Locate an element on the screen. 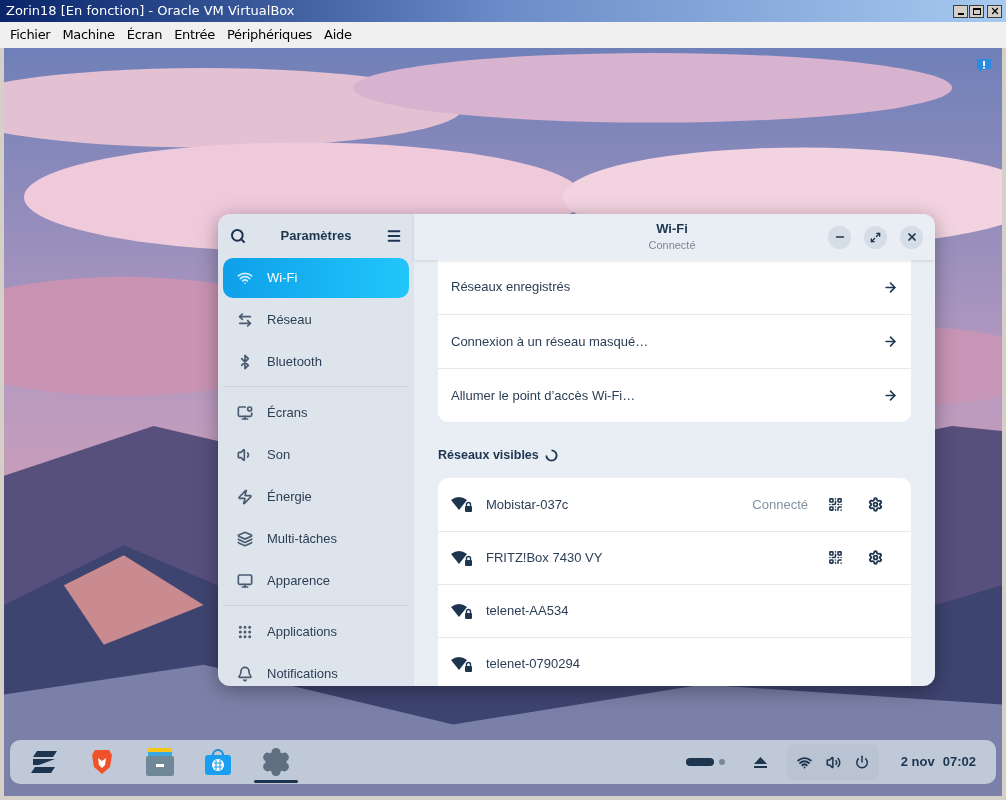 This screenshot has height=800, width=1006. lightning-icon is located at coordinates (245, 497).